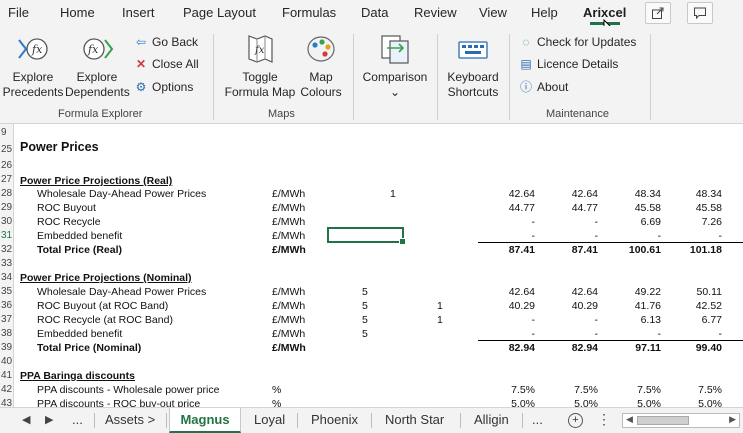 The height and width of the screenshot is (433, 743). Describe the element at coordinates (121, 292) in the screenshot. I see `row-label: Wholesale Day-Ahead Power Prices` at that location.